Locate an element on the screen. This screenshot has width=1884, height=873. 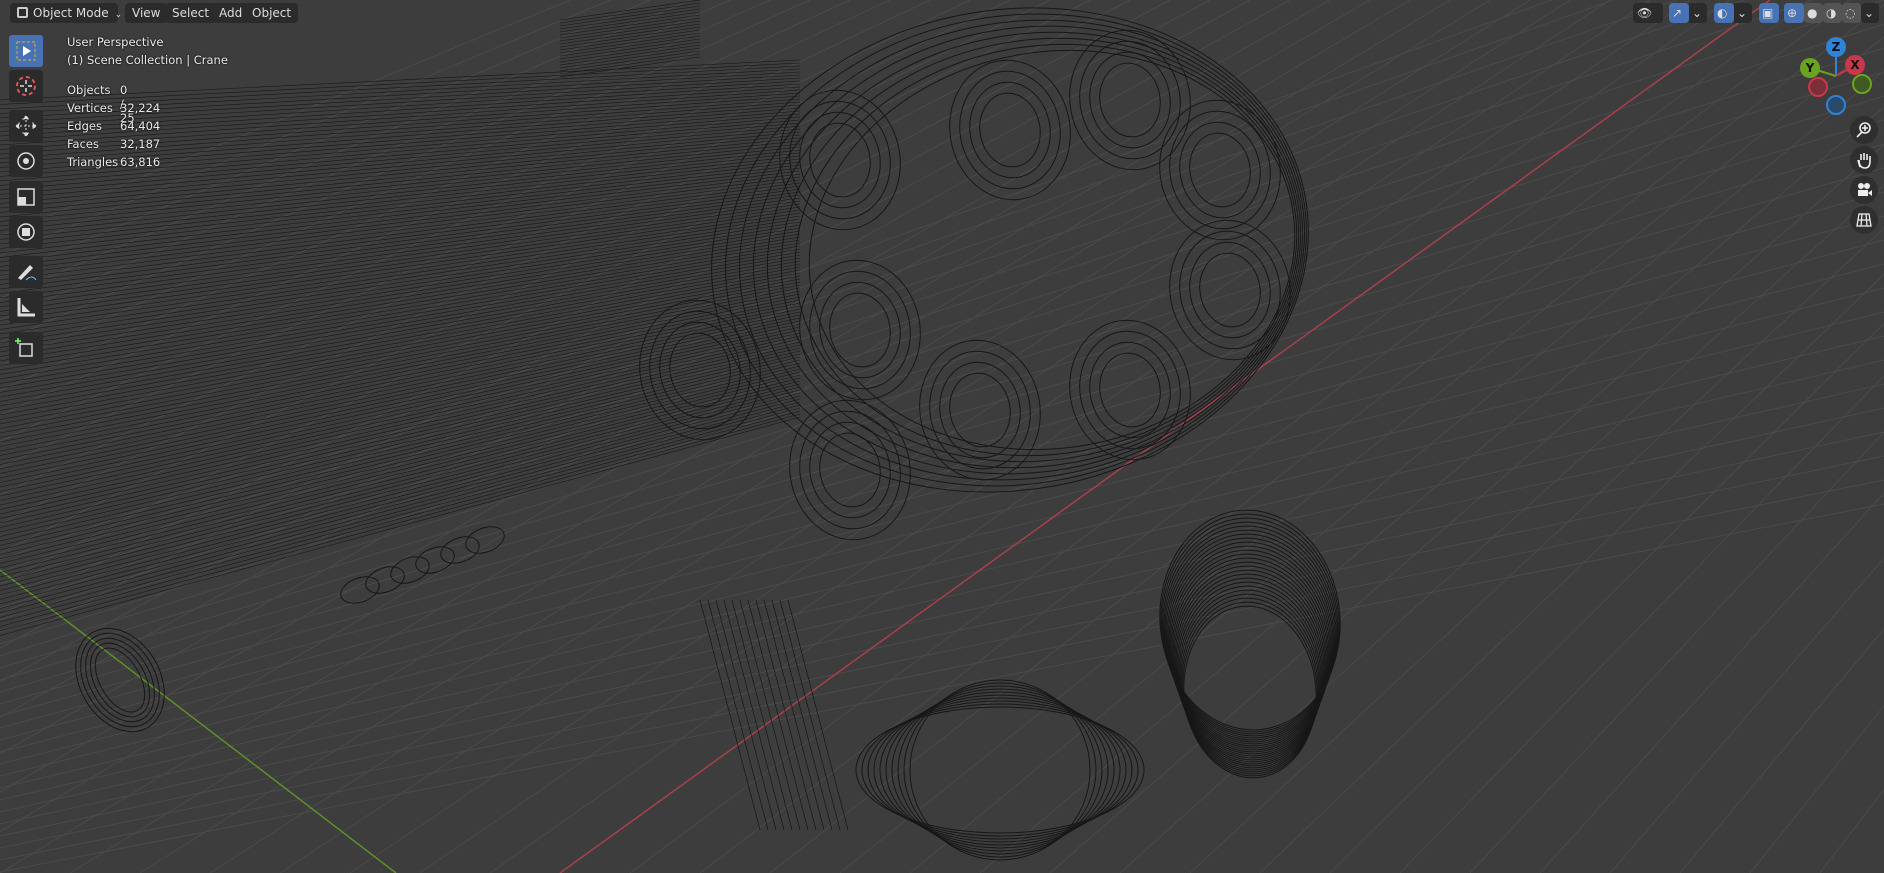
ortho-toggle-button is located at coordinates (1864, 220).